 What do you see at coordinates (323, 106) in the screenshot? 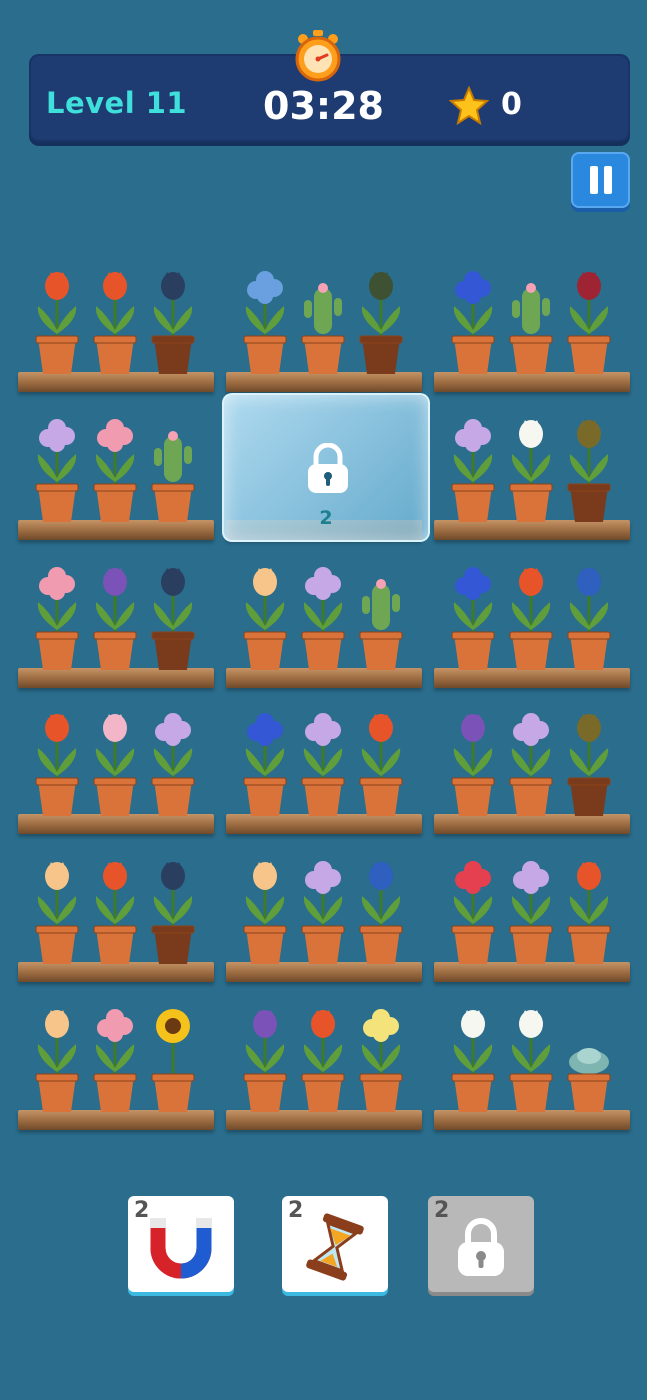
I see `timer-text: 03:28` at bounding box center [323, 106].